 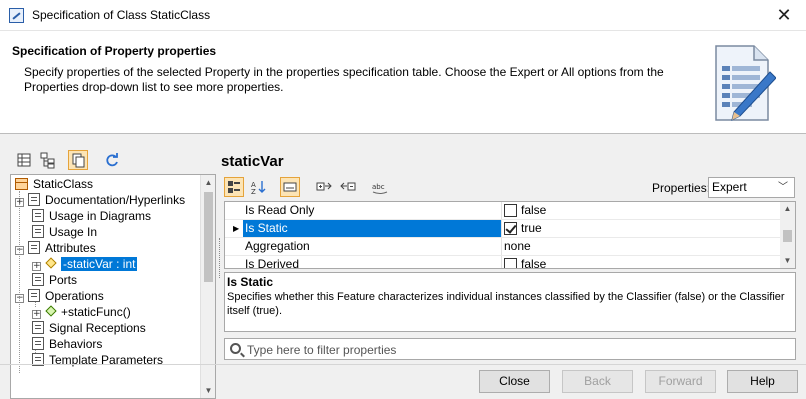 What do you see at coordinates (236, 228) in the screenshot?
I see `current-row-marker-icon: ▶` at bounding box center [236, 228].